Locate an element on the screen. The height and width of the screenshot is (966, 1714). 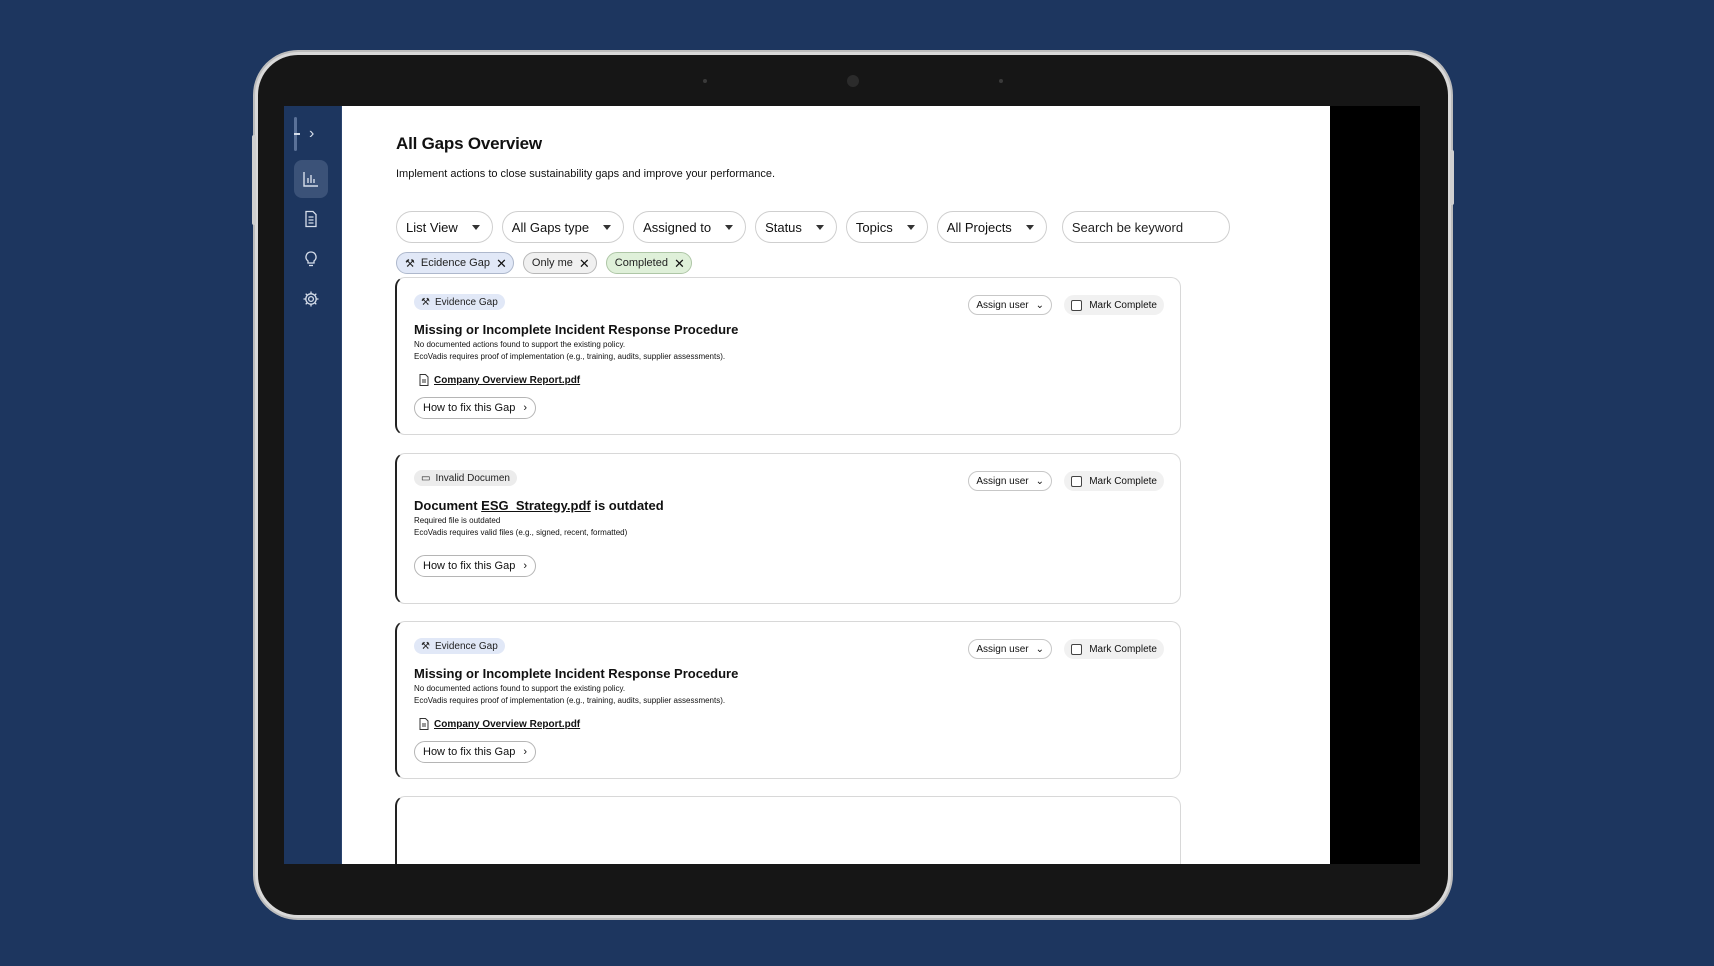
filter-status-dropdown: Status is located at coordinates (796, 227).